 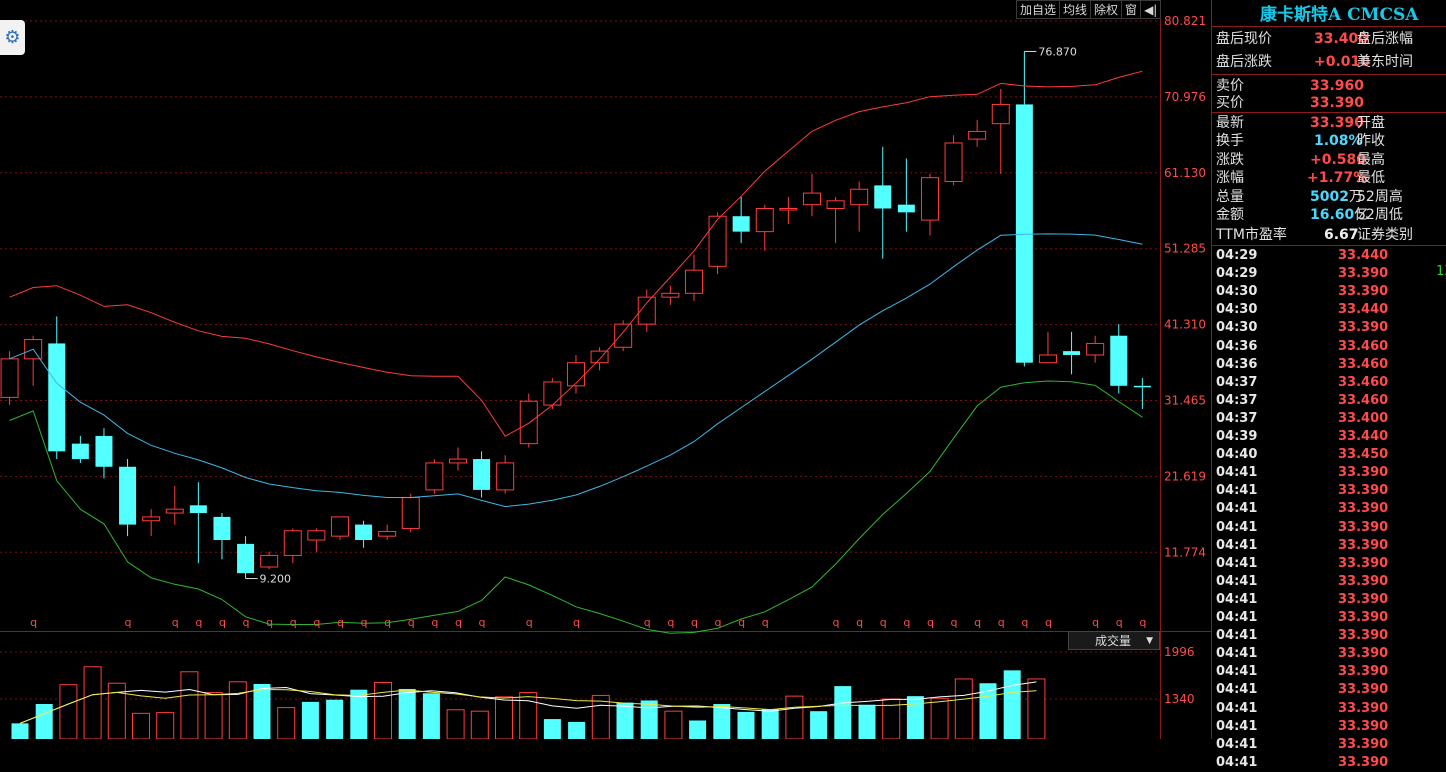 I want to click on after-hours-price-row: 盘后现价 33.400 盘后涨幅, so click(x=1331, y=39).